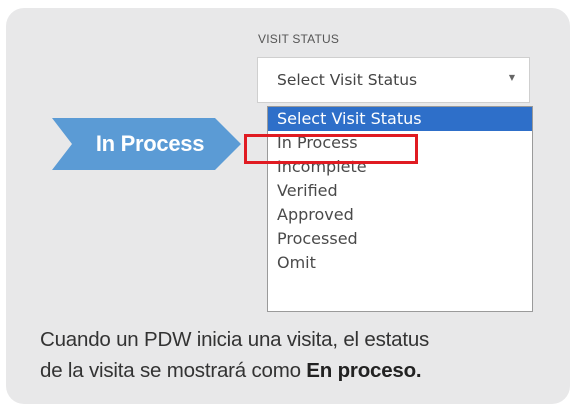 This screenshot has width=576, height=411. What do you see at coordinates (400, 191) in the screenshot?
I see `option-verified: Verified` at bounding box center [400, 191].